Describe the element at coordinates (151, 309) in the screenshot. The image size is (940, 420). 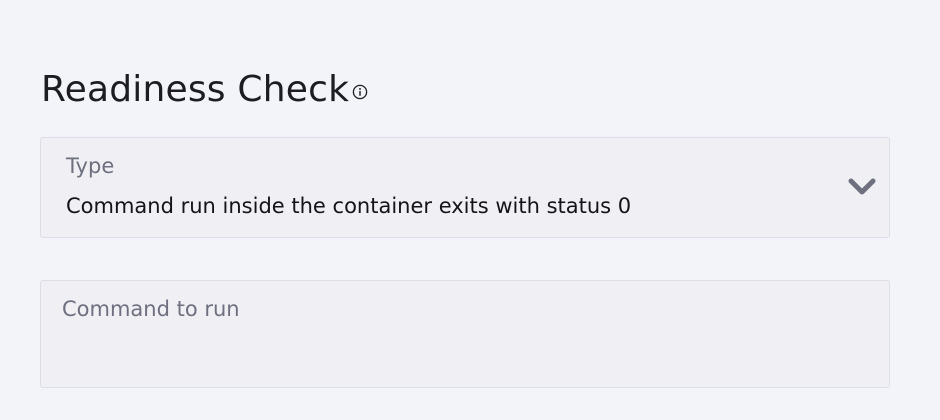
I see `command-to-run-label: Command to run` at that location.